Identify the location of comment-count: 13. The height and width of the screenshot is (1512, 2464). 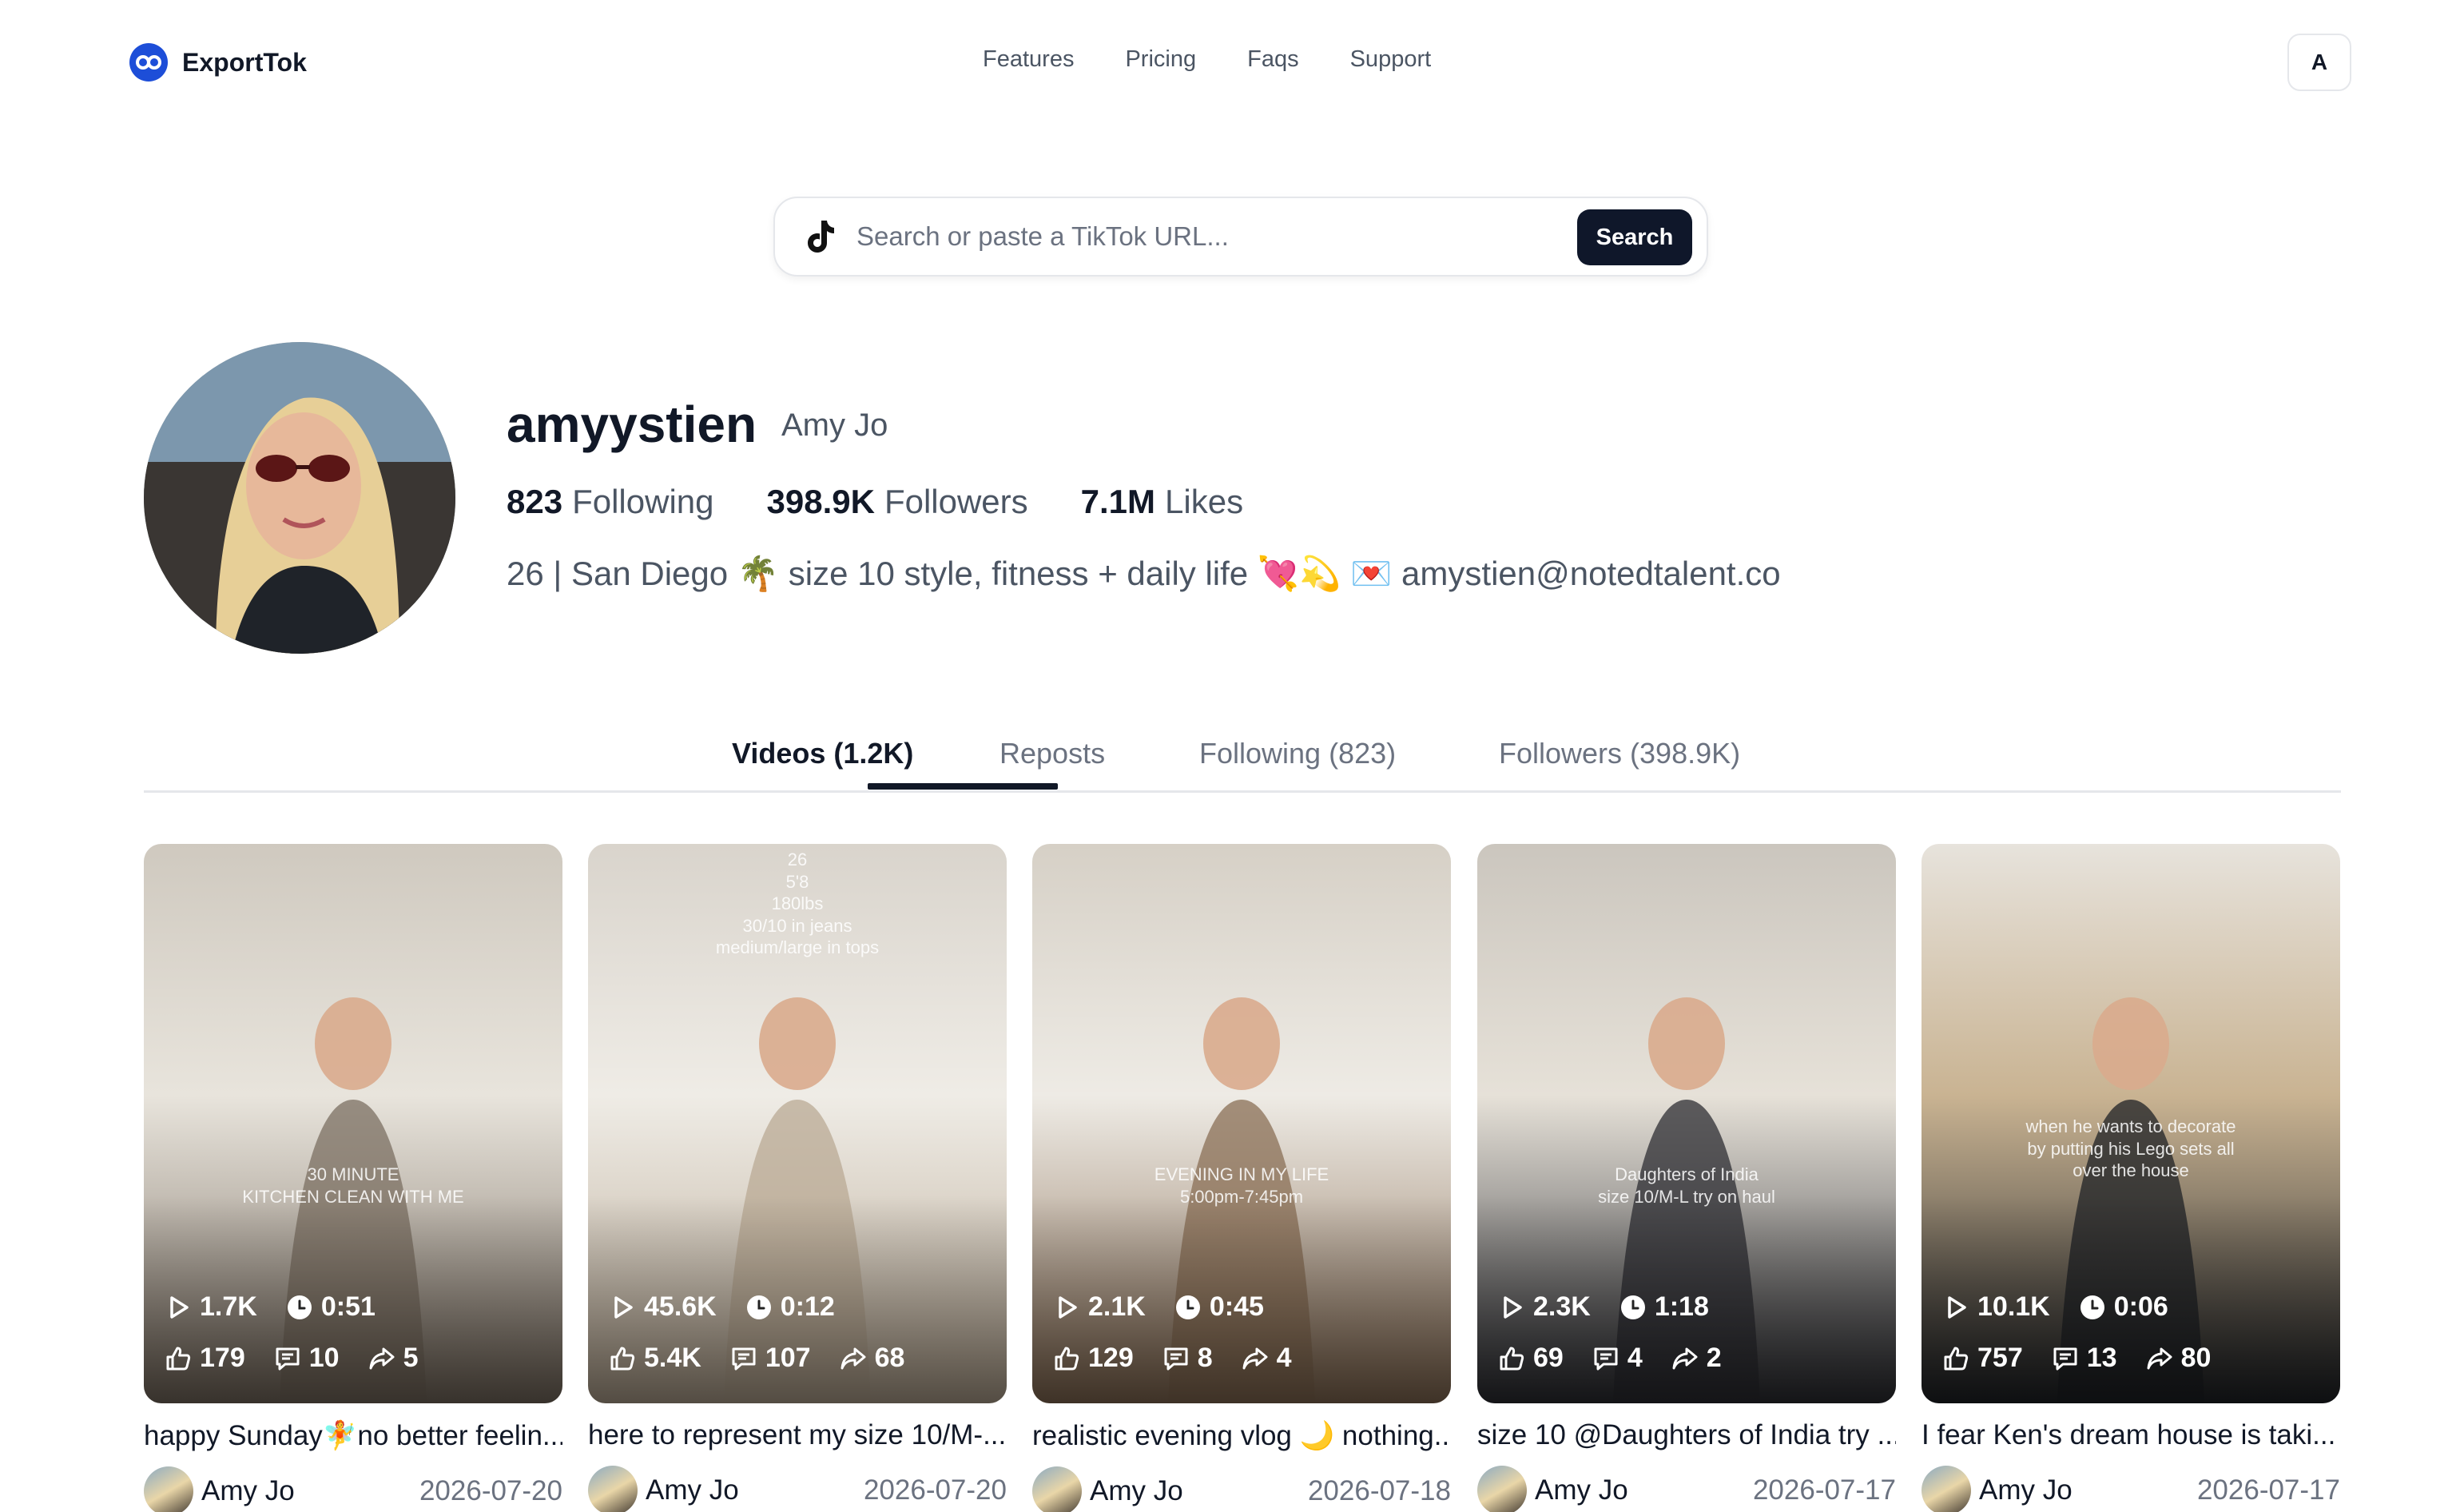
(2101, 1358).